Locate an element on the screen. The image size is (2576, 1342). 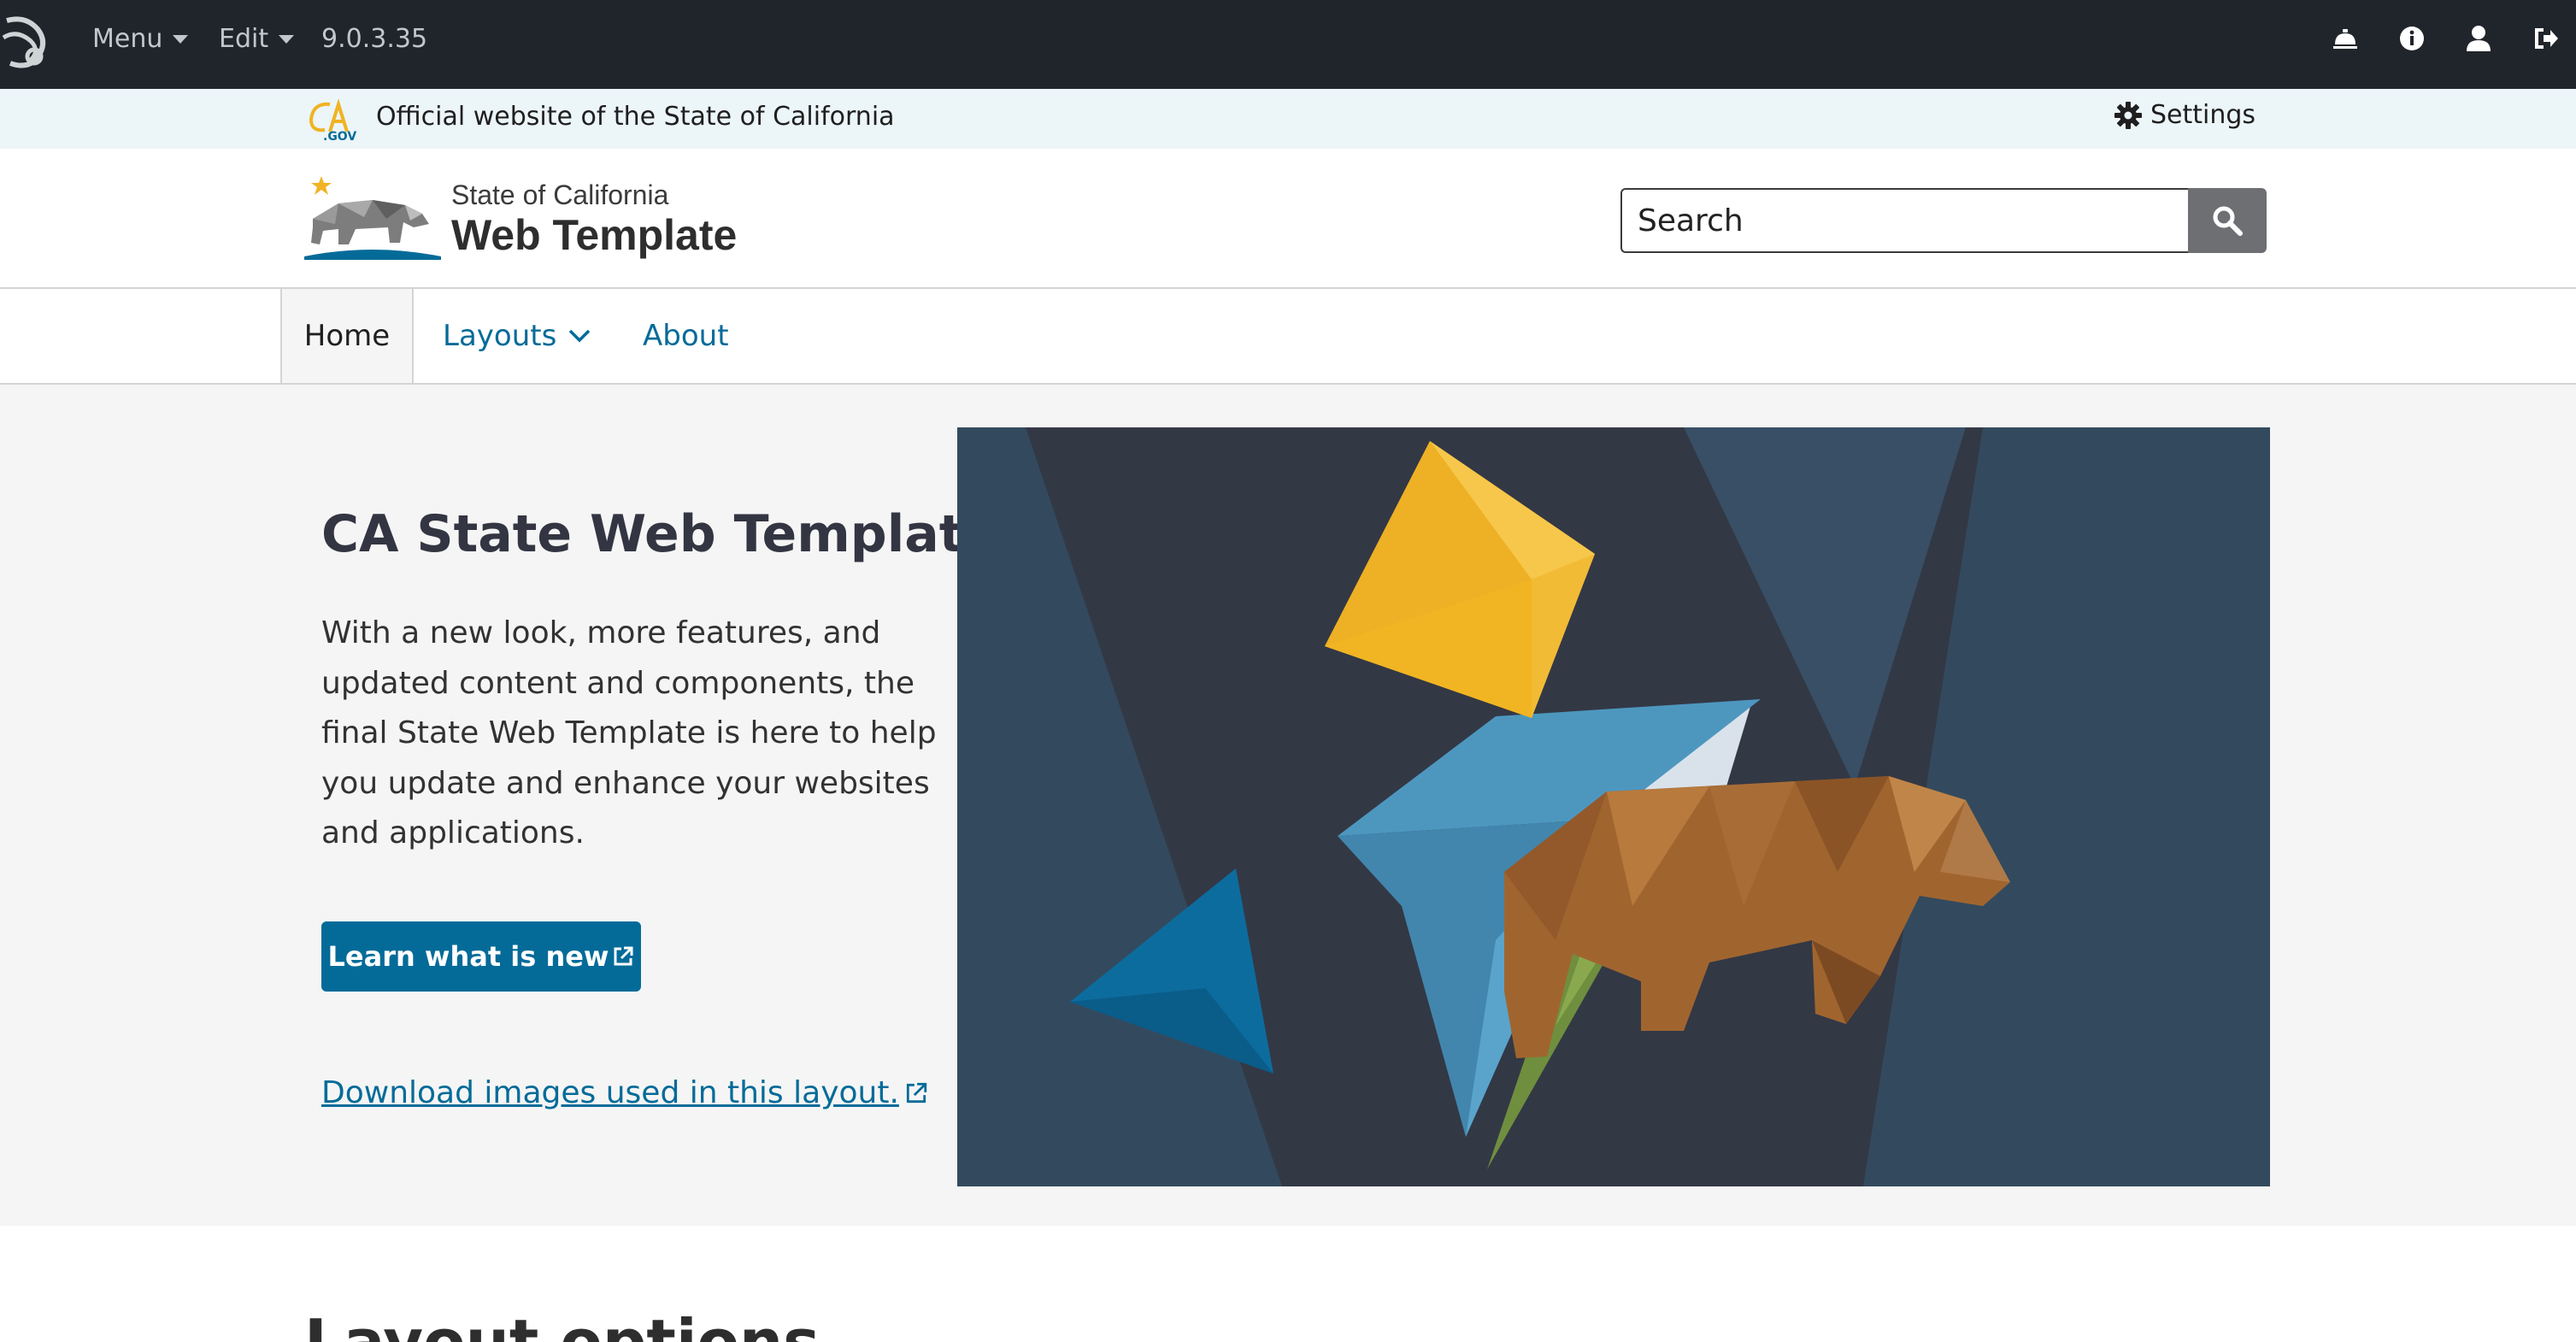
admin-toolbar: Menu Edit 9.0.3.35 is located at coordinates (1288, 44).